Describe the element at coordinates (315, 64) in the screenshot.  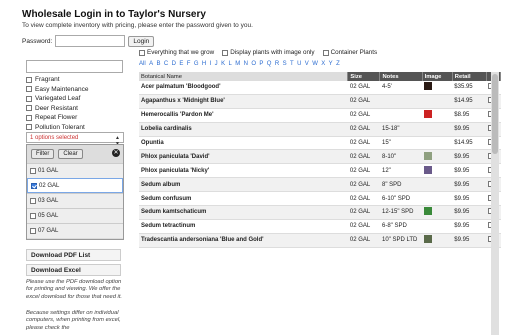
I see `alpha-link: W` at that location.